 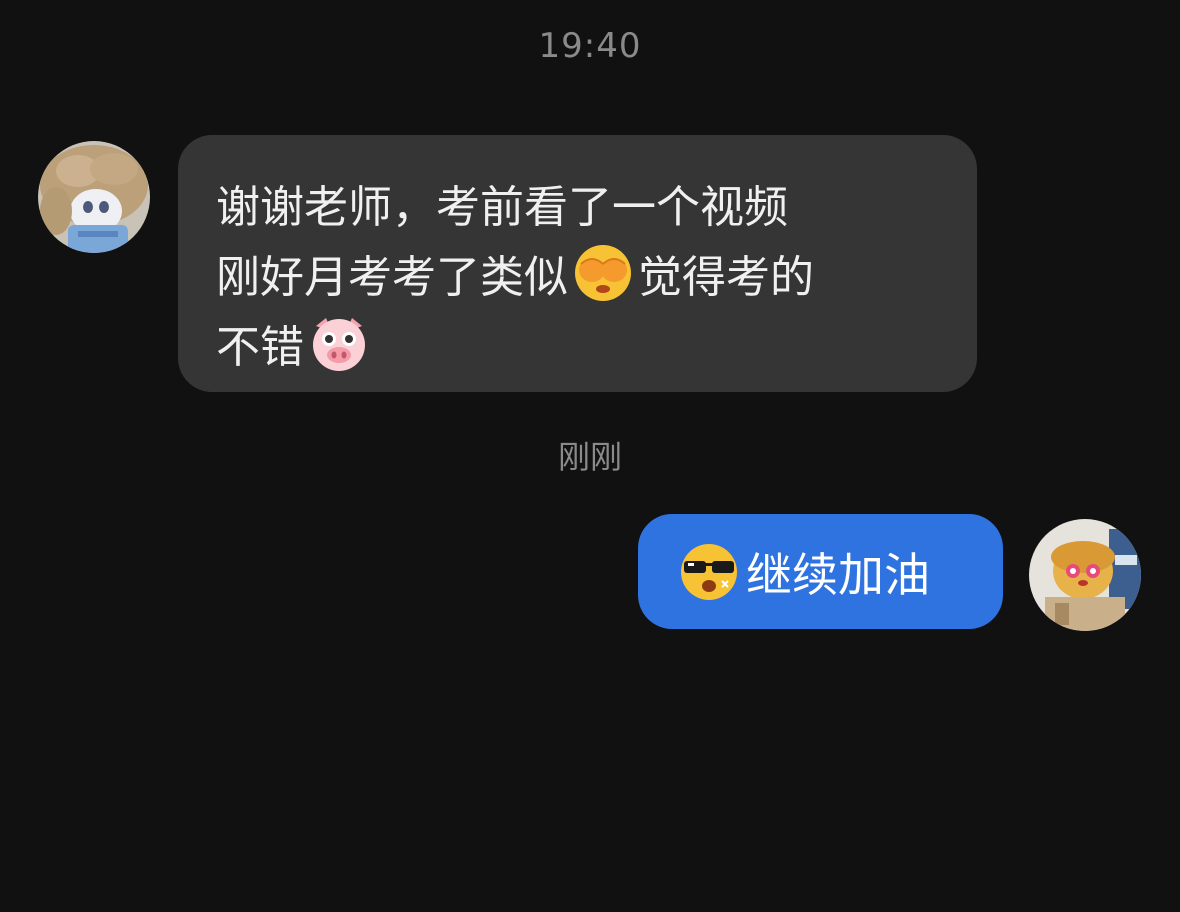 What do you see at coordinates (260, 347) in the screenshot?
I see `message-text: 不错` at bounding box center [260, 347].